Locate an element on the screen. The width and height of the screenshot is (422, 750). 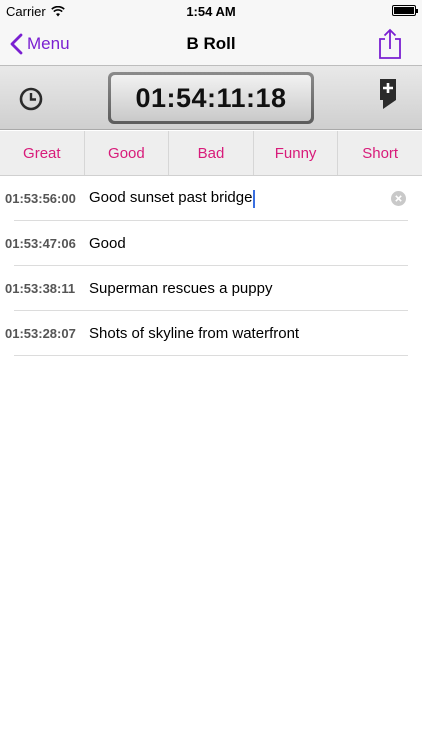
tag-button-short: Short is located at coordinates (380, 153).